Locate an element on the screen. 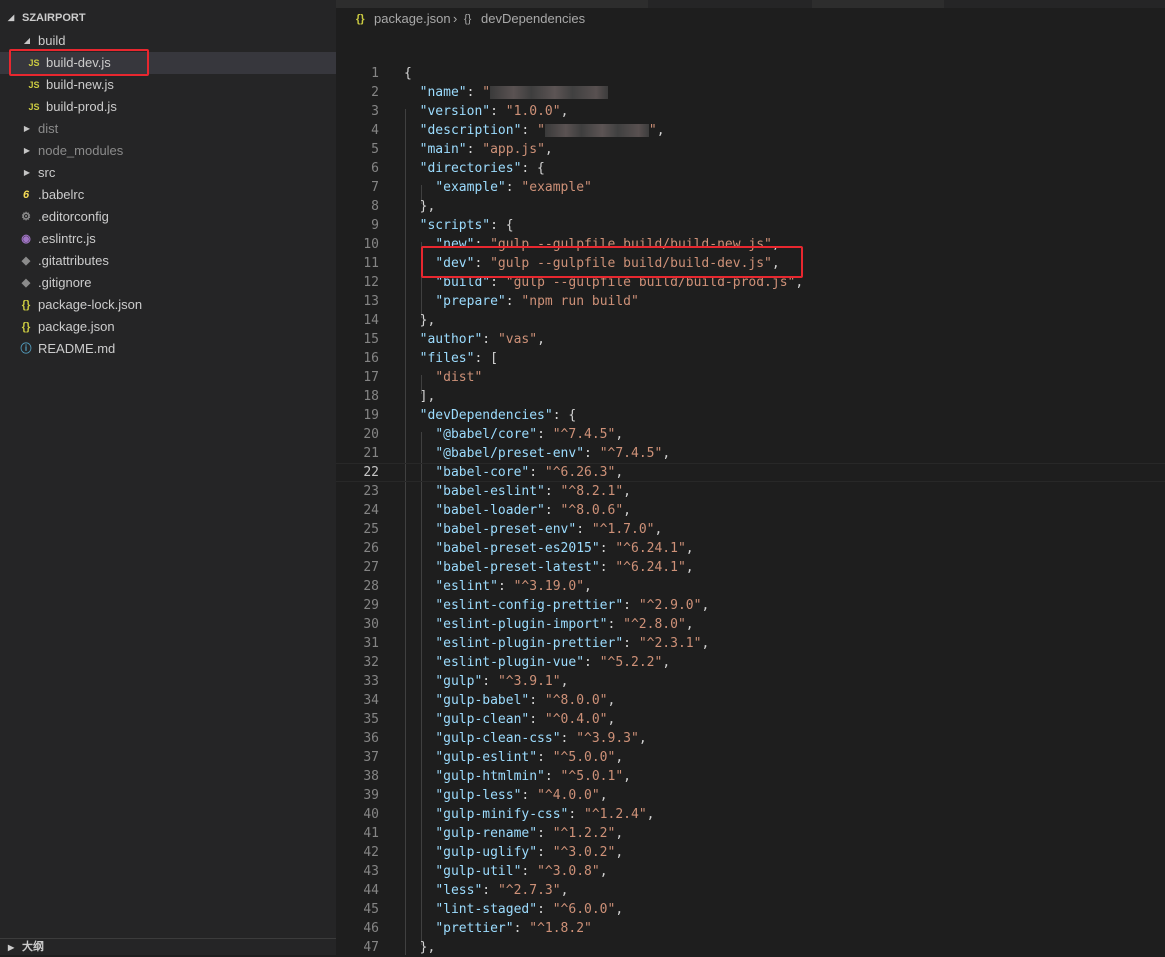 This screenshot has height=957, width=1165. code-line: 7 "example": "example" is located at coordinates (750, 187).